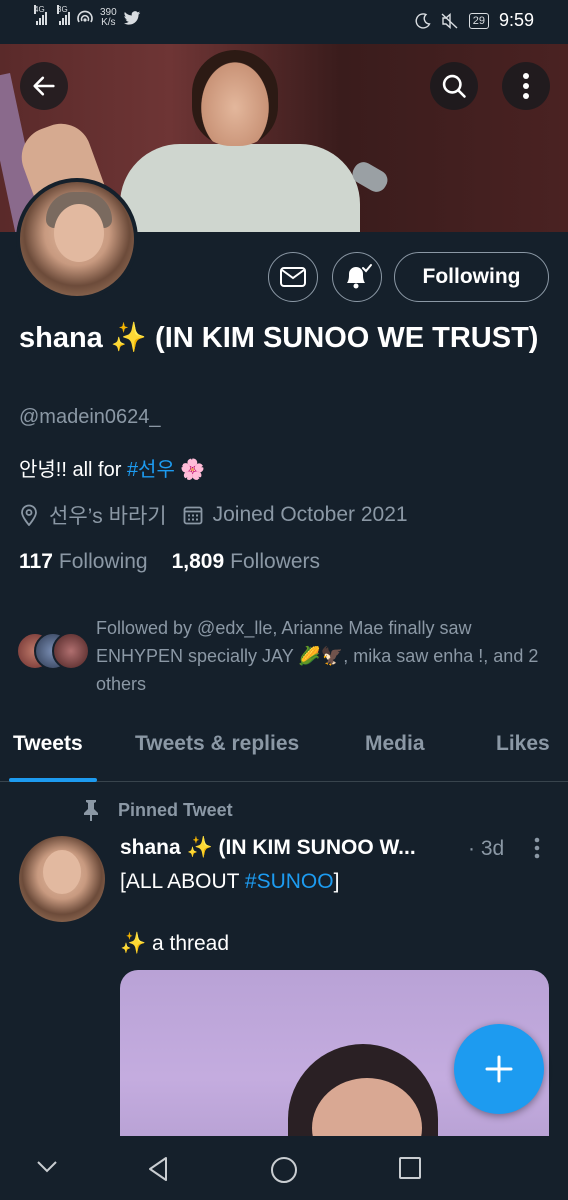  I want to click on mute-icon, so click(449, 20).